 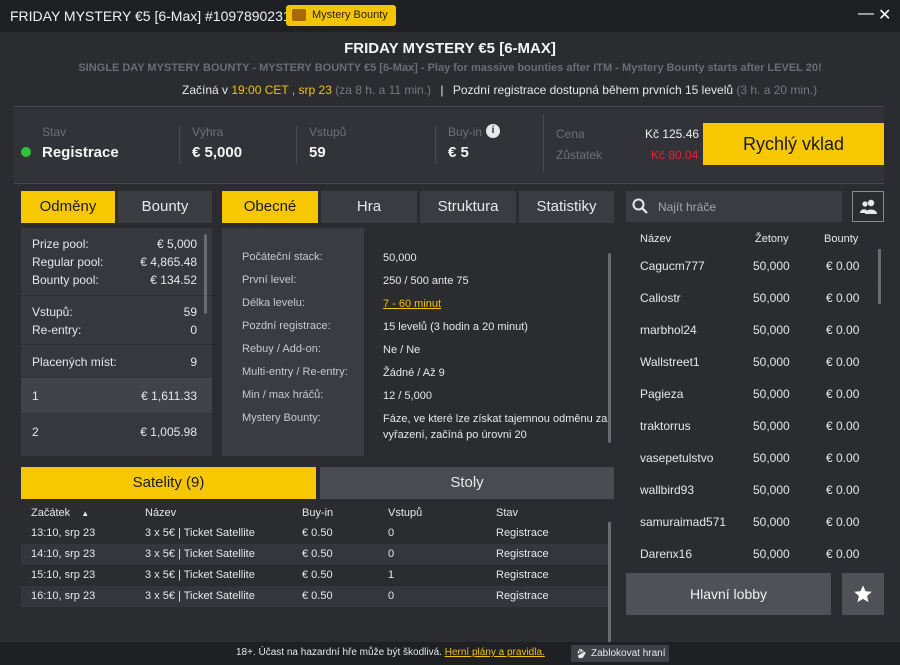 What do you see at coordinates (750, 456) in the screenshot?
I see `player-row: vasepetulstvo 50,000 € 0.00` at bounding box center [750, 456].